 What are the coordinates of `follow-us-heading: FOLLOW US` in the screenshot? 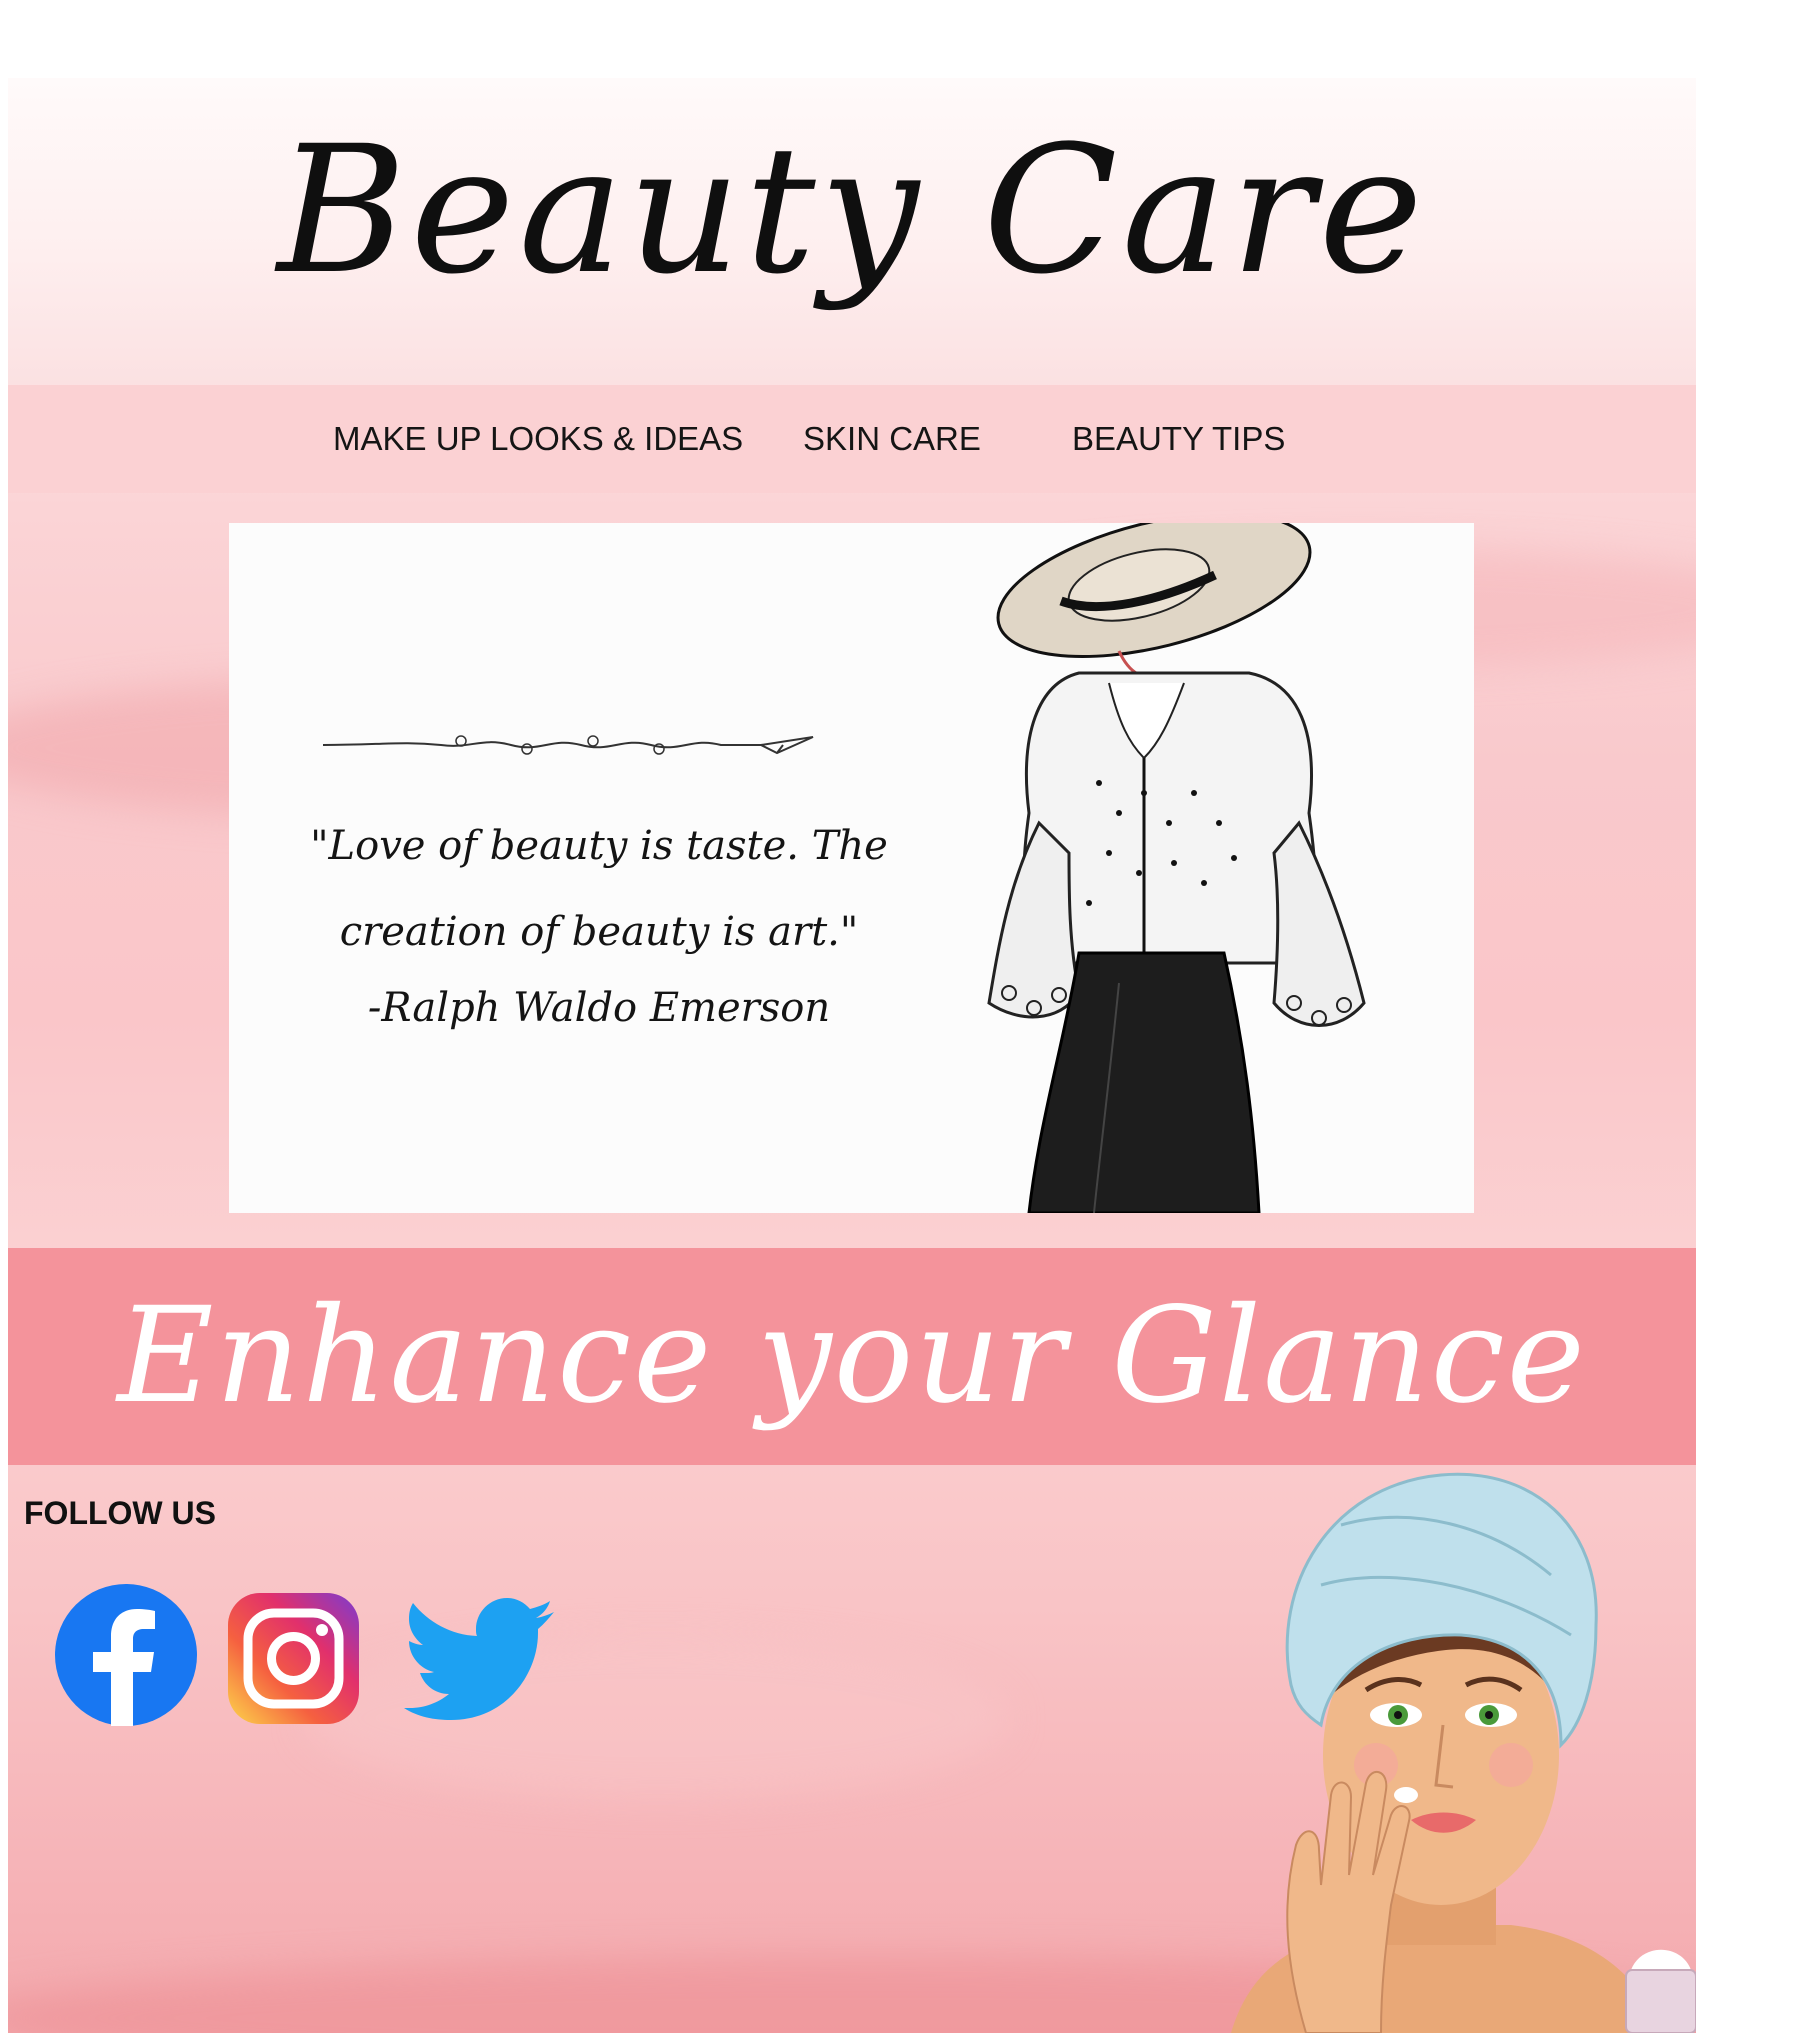 It's located at (120, 1513).